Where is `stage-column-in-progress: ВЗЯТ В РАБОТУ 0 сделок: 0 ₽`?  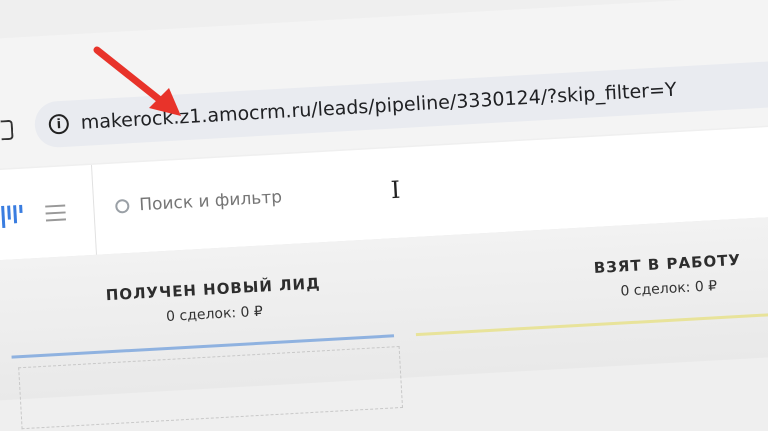
stage-column-in-progress: ВЗЯТ В РАБОТУ 0 сделок: 0 ₽ is located at coordinates (657, 275).